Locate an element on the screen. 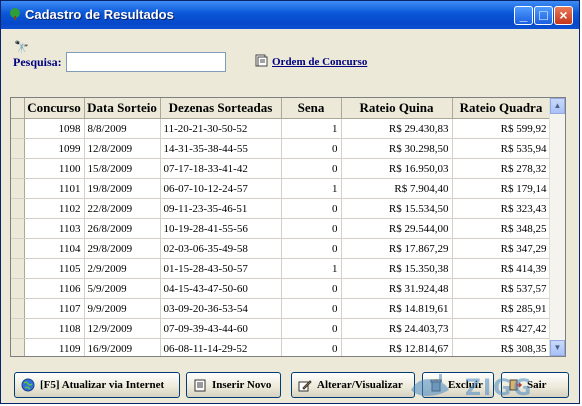 This screenshot has width=582, height=406. cell-dezenas: 02-03-06-35-49-58 is located at coordinates (221, 248).